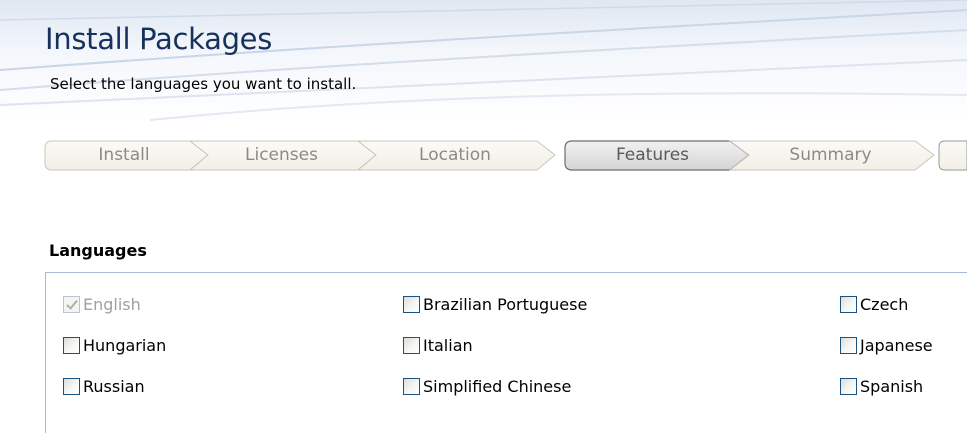  I want to click on step-features: Features, so click(652, 155).